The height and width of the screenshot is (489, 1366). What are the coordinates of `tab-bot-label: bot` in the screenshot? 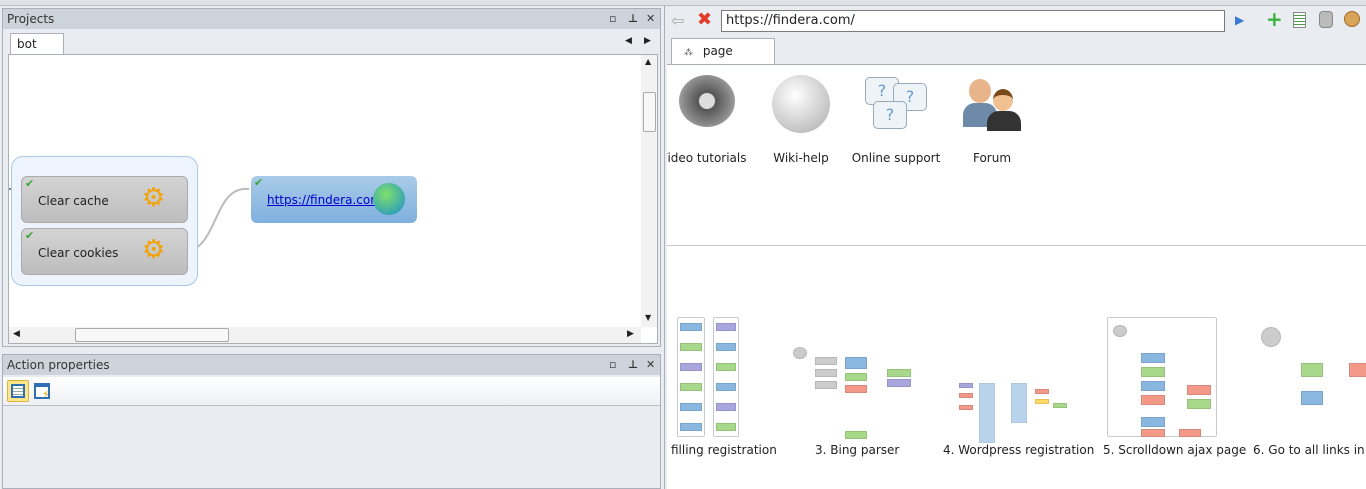 It's located at (27, 44).